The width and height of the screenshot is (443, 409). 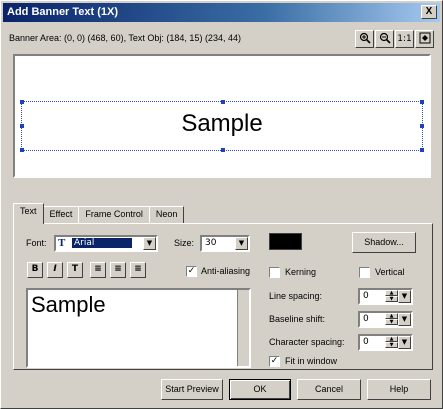 What do you see at coordinates (311, 361) in the screenshot?
I see `fit-in-window-label: Fit in window` at bounding box center [311, 361].